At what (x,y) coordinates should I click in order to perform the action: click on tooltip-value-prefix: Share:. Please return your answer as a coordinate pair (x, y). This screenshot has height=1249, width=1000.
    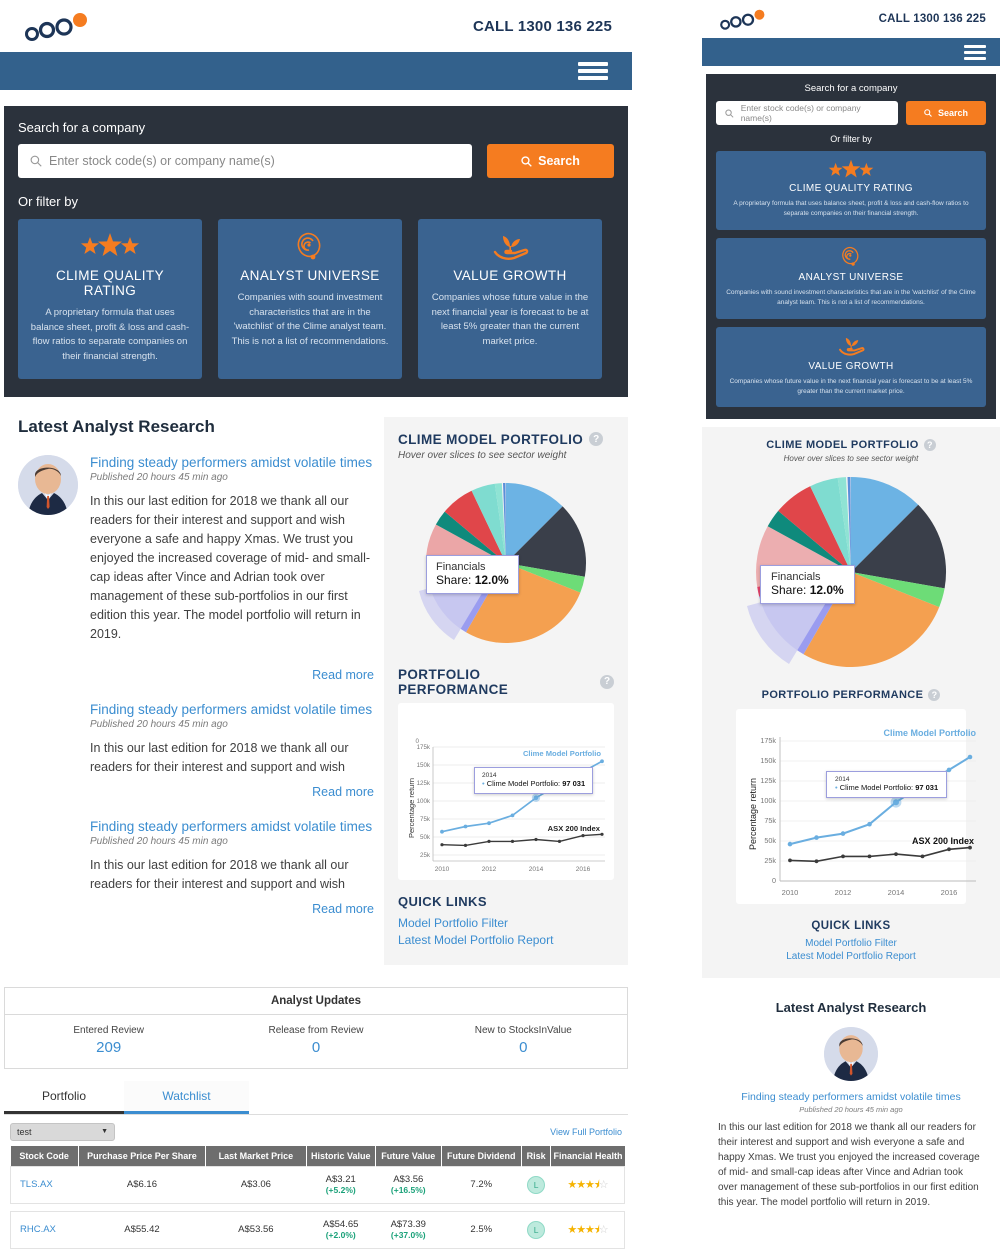
    Looking at the image, I should click on (789, 590).